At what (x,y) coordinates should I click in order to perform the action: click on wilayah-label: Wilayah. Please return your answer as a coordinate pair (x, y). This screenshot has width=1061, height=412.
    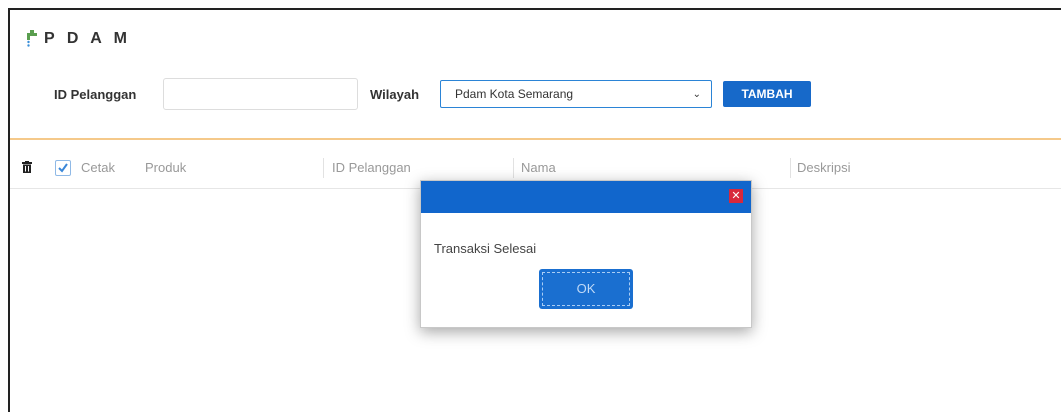
    Looking at the image, I should click on (395, 94).